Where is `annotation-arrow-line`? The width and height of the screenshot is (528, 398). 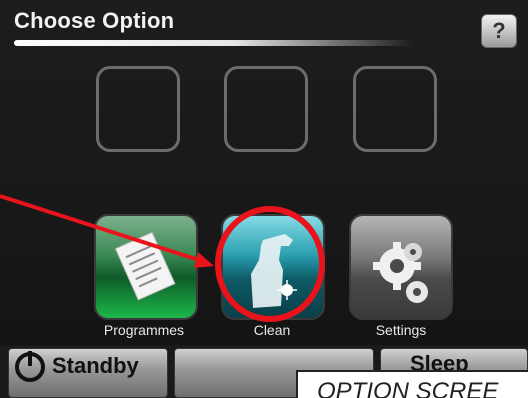 annotation-arrow-line is located at coordinates (103, 229).